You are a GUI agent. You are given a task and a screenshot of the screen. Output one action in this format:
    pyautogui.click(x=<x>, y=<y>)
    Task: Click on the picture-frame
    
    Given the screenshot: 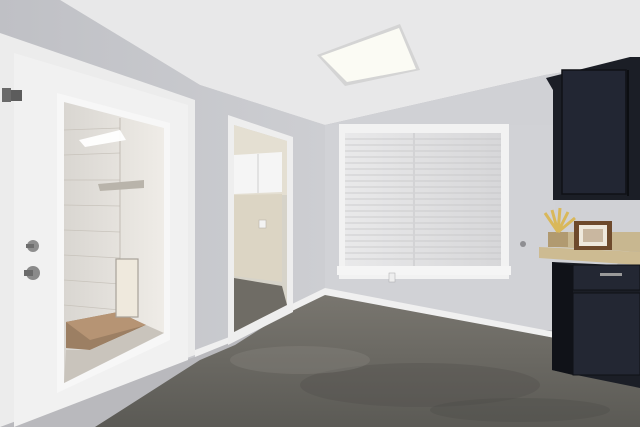 What is the action you would take?
    pyautogui.click(x=593, y=235)
    